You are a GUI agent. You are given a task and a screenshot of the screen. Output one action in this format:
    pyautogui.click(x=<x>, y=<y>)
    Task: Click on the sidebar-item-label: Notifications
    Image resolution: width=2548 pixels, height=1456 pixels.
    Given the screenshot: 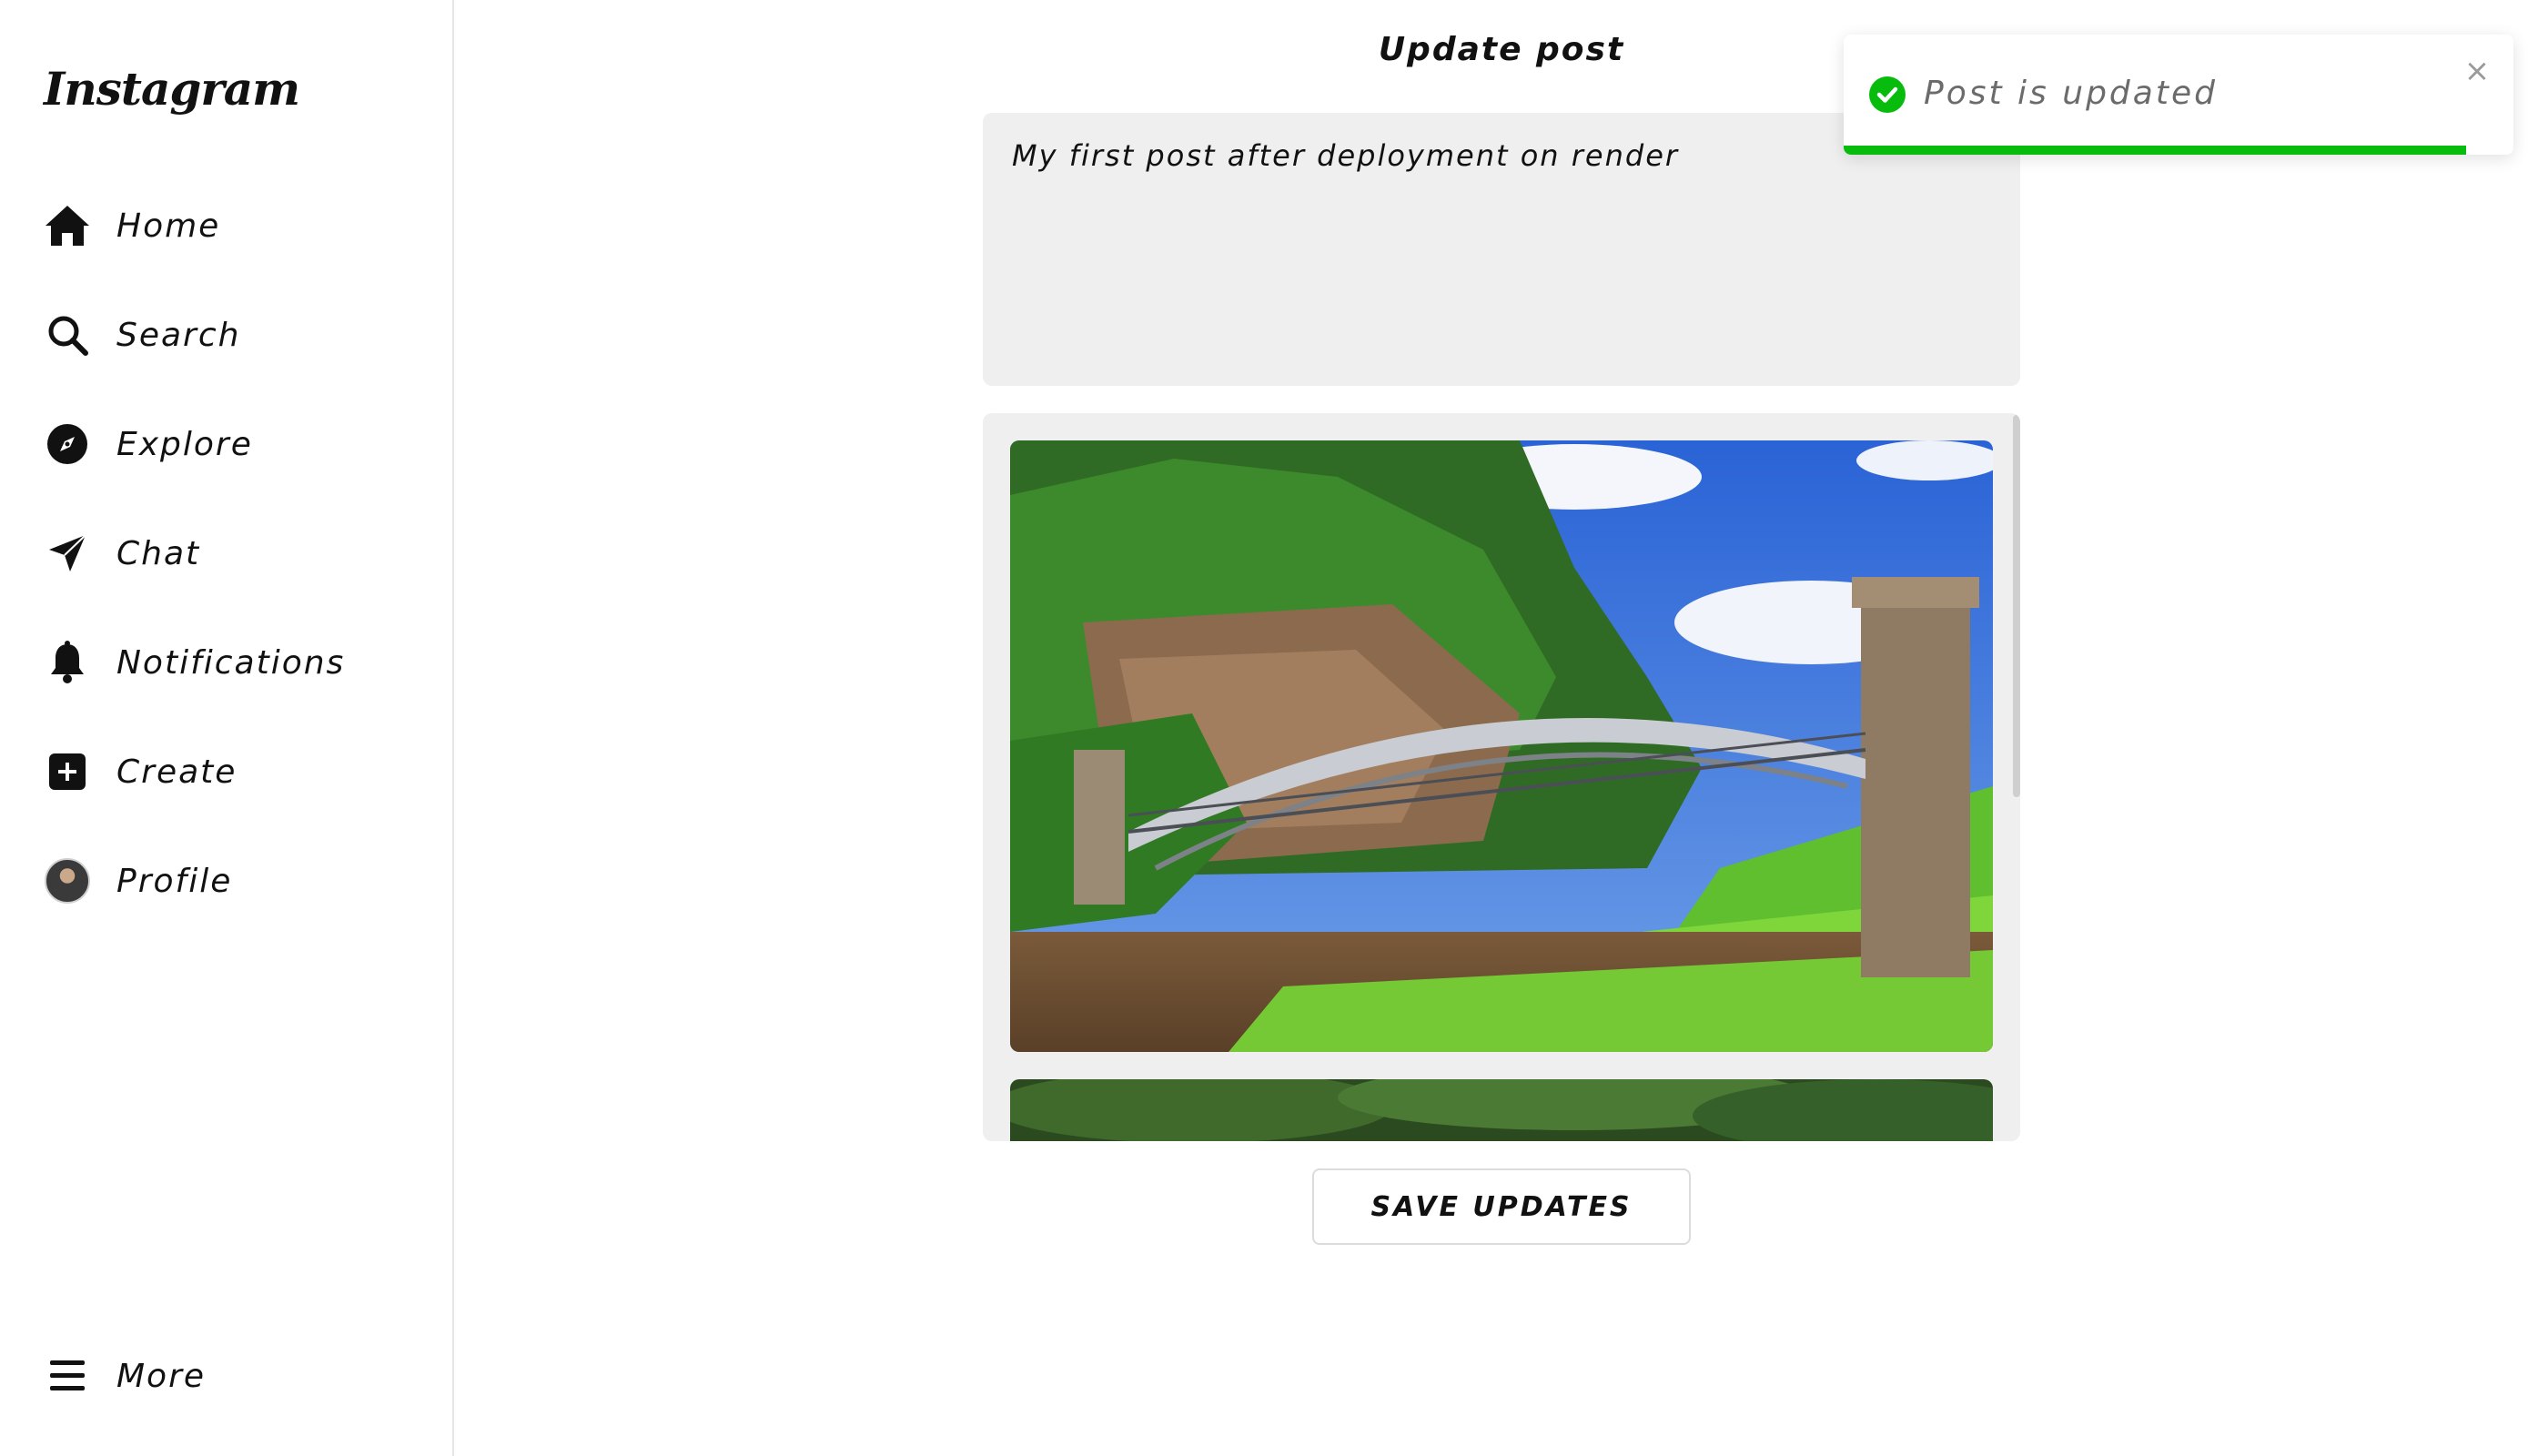 What is the action you would take?
    pyautogui.click(x=231, y=662)
    